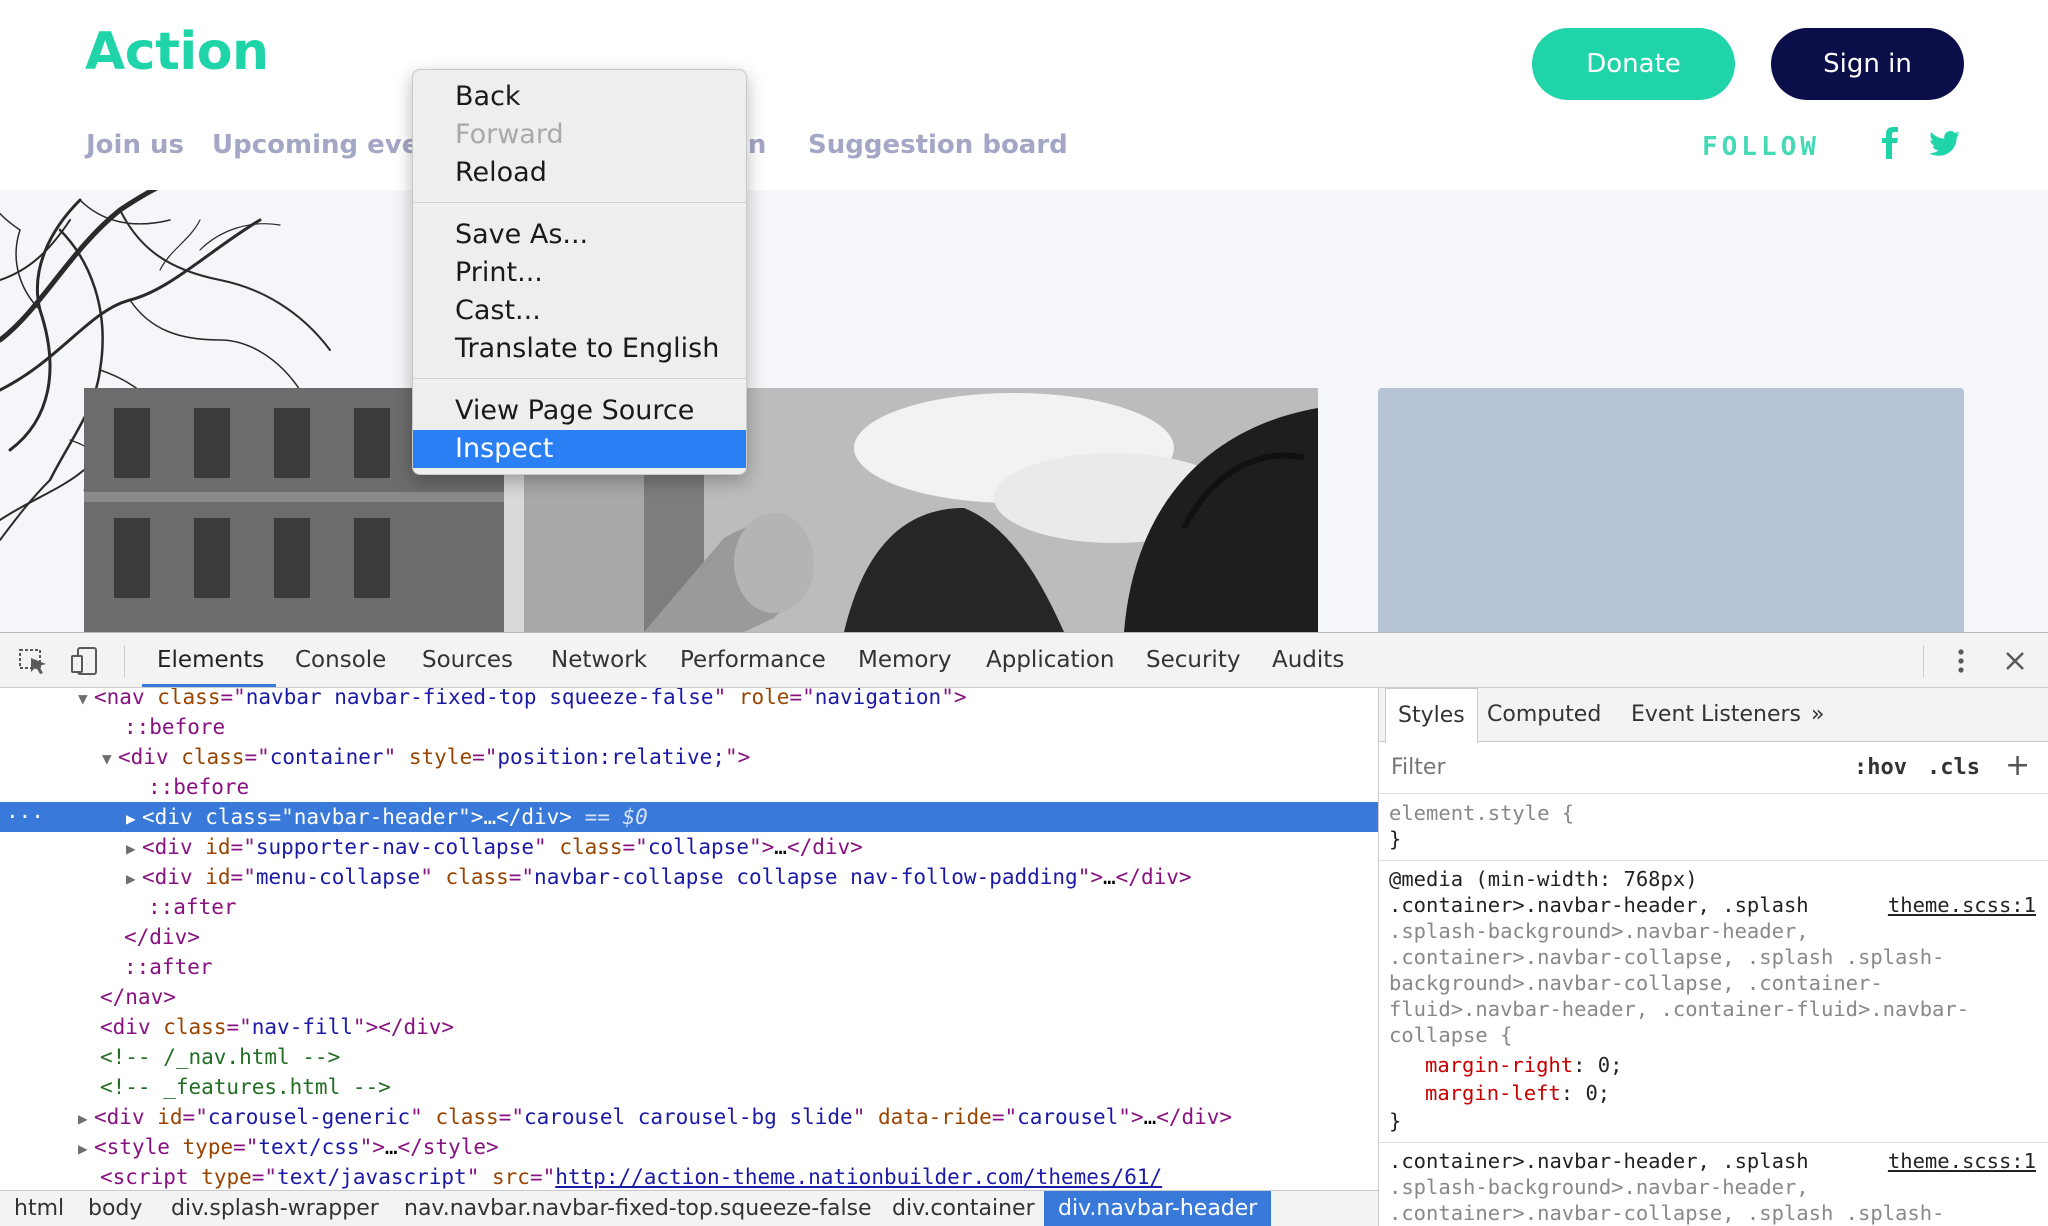 This screenshot has width=2048, height=1226. What do you see at coordinates (177, 52) in the screenshot?
I see `site-logo: Action` at bounding box center [177, 52].